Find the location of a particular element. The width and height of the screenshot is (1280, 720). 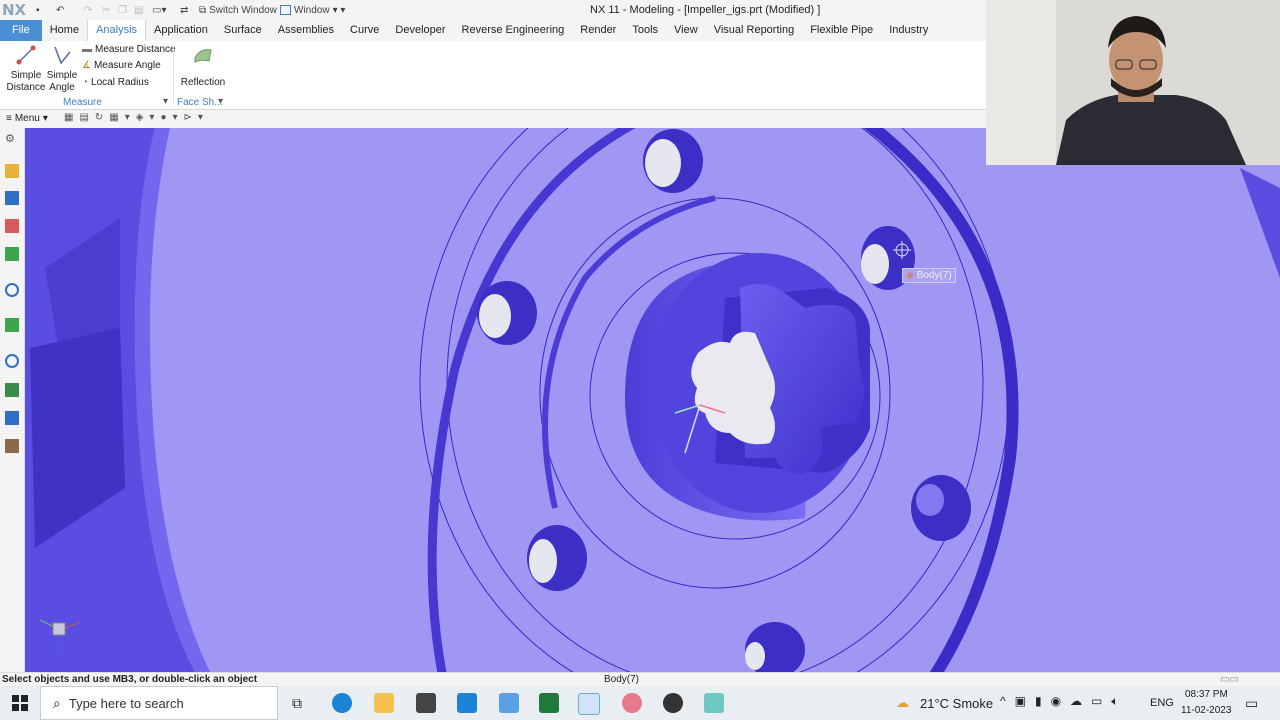

save-icon: ▪ is located at coordinates (38, 10).